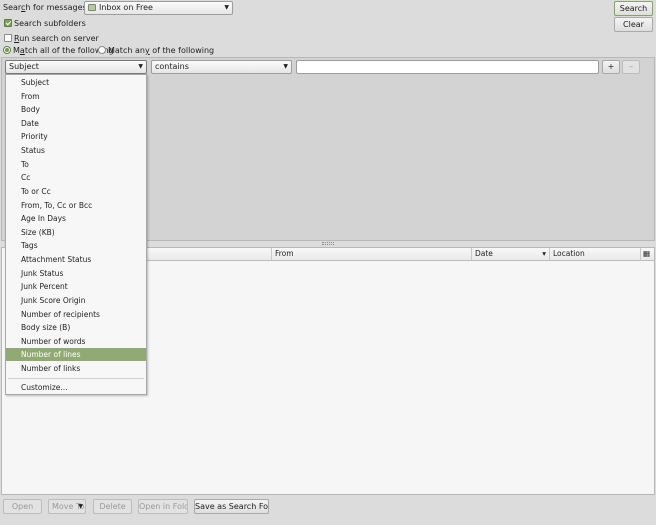 The image size is (656, 525). I want to click on menu-item-priority: Priority, so click(76, 136).